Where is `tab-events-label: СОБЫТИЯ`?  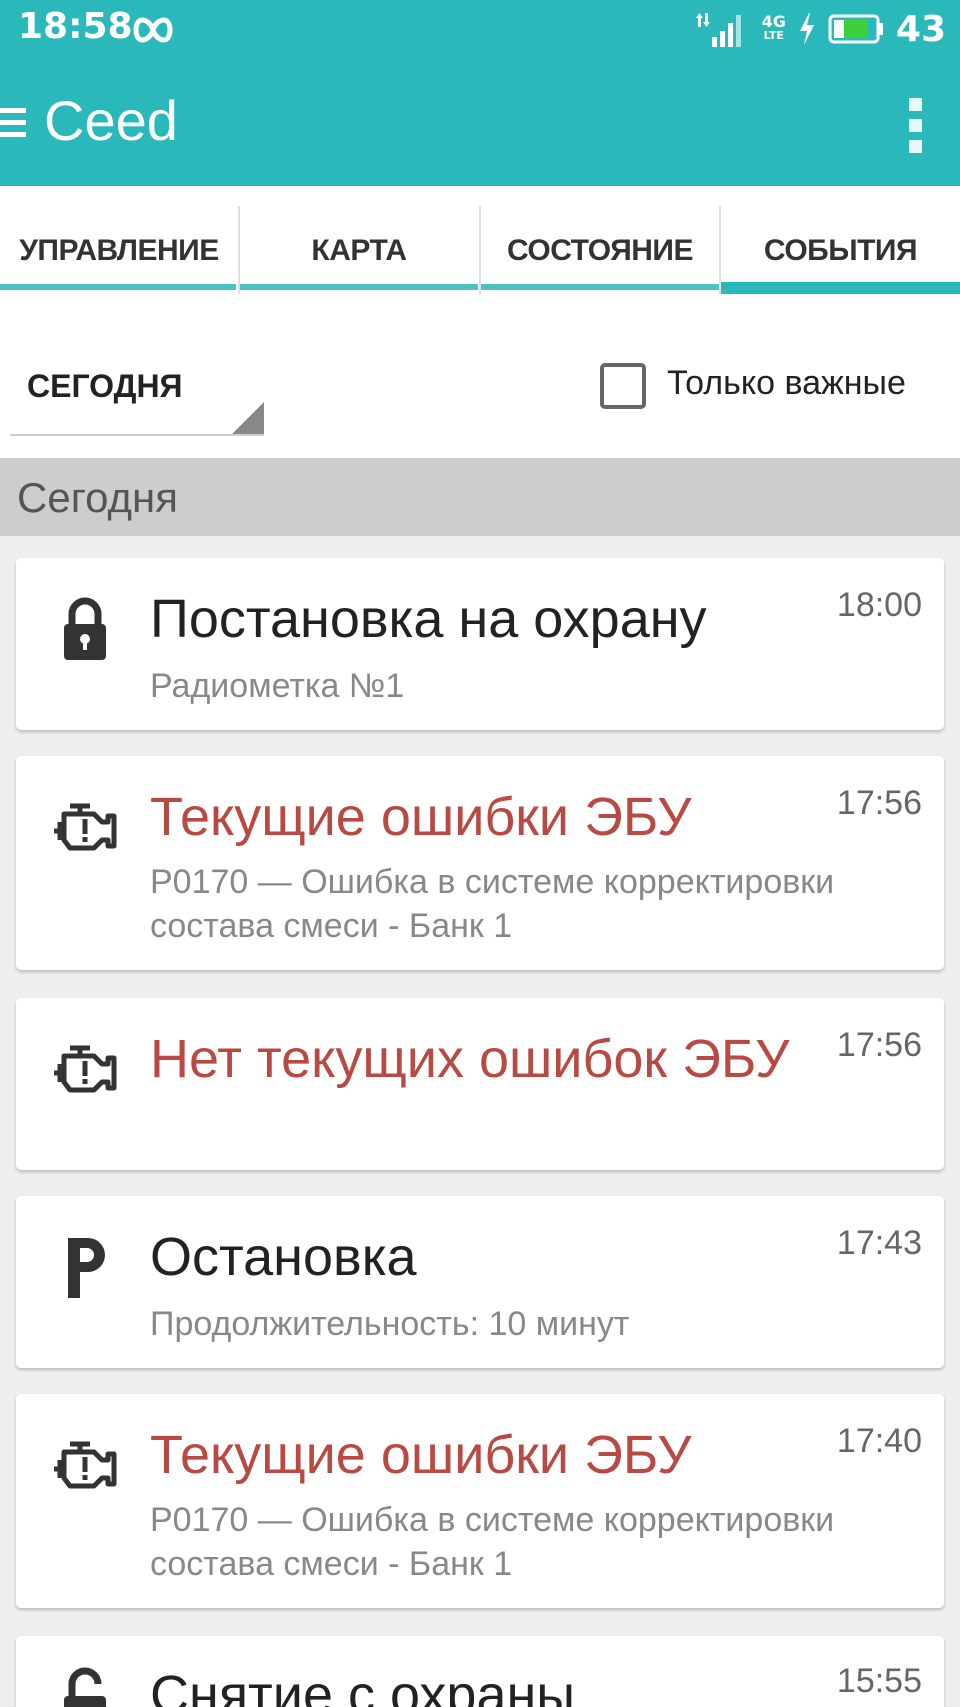
tab-events-label: СОБЫТИЯ is located at coordinates (840, 250).